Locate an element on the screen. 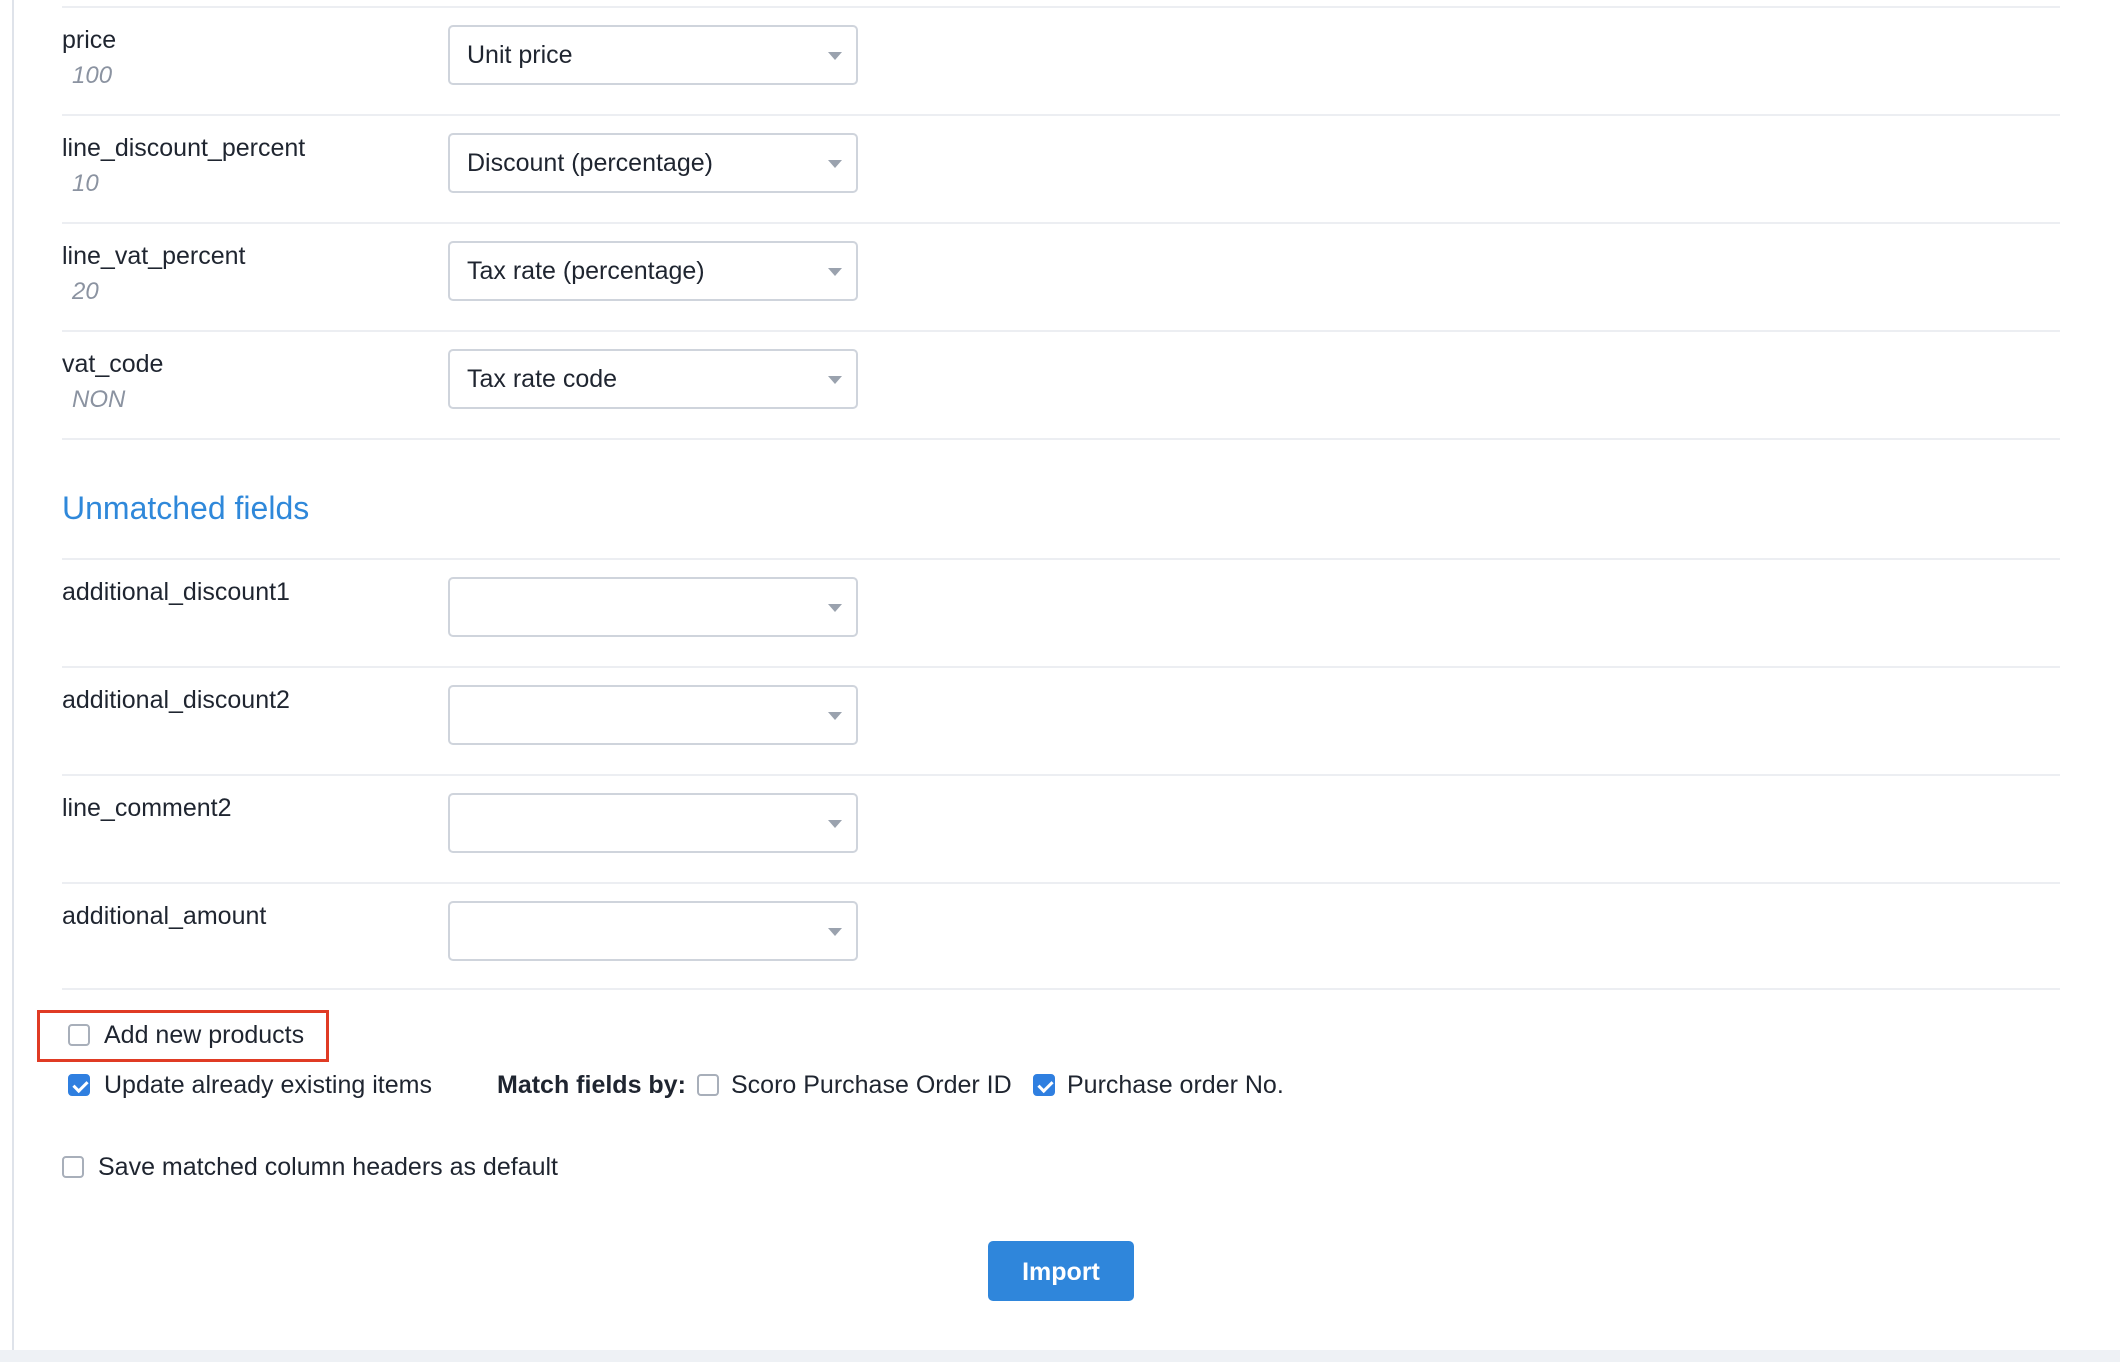  field-row-price: price 100 Unit price is located at coordinates (1061, 60).